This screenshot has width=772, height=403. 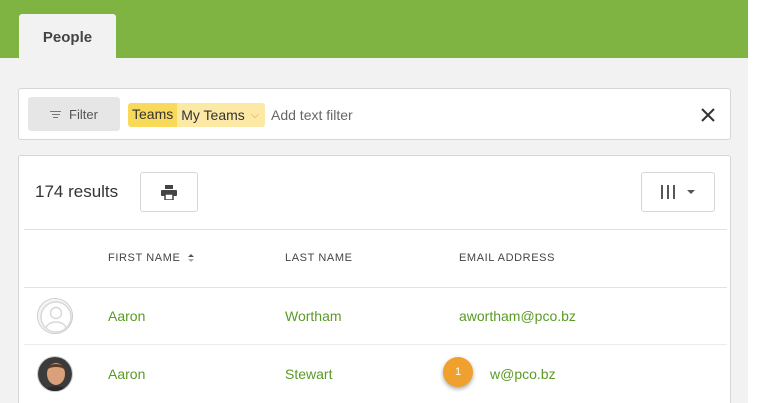 I want to click on column-header-label: EMAIL ADDRESS, so click(x=507, y=258).